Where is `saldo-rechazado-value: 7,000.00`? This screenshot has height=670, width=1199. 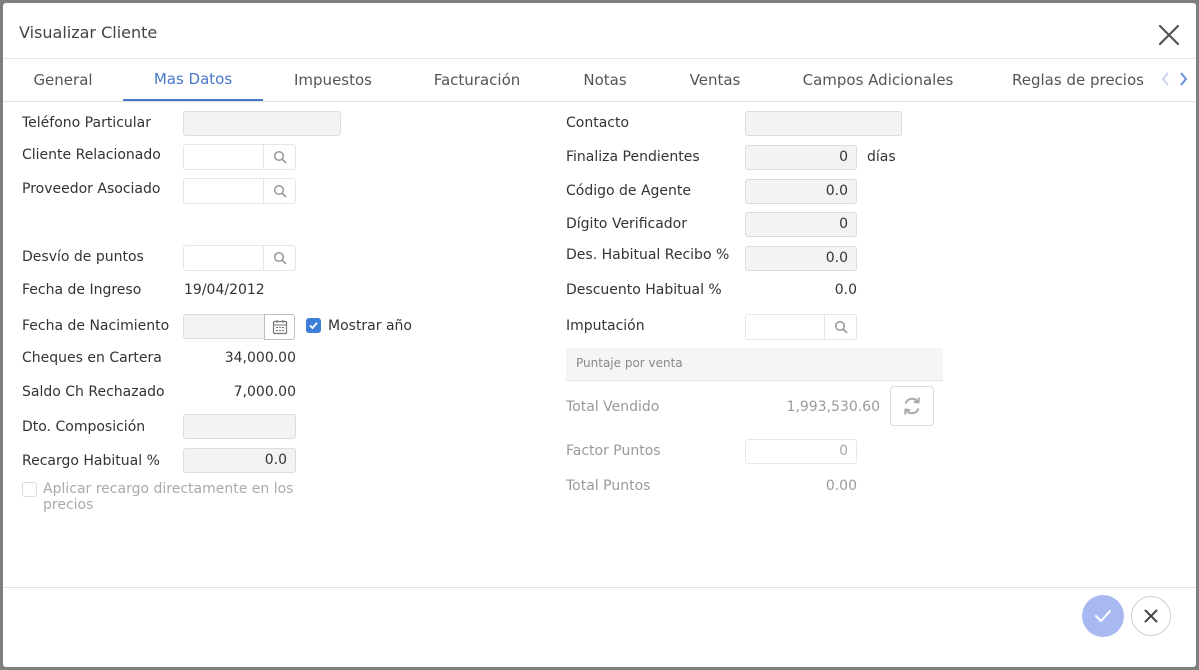 saldo-rechazado-value: 7,000.00 is located at coordinates (264, 392).